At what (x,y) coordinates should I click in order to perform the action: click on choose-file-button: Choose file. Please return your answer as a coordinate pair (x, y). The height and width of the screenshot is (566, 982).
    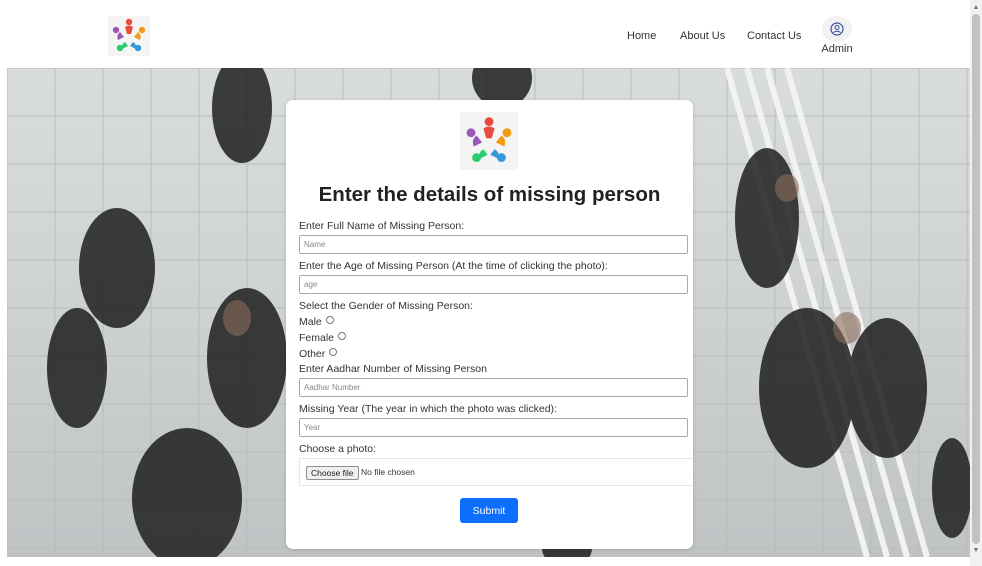
    Looking at the image, I should click on (332, 473).